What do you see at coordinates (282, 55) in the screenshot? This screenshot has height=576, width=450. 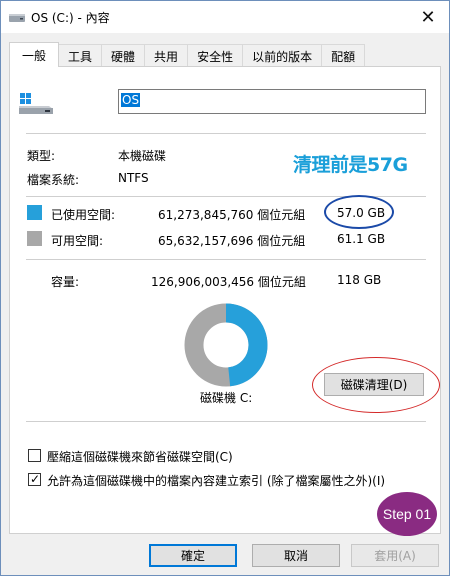 I see `tab-previous-versions: 以前的版本` at bounding box center [282, 55].